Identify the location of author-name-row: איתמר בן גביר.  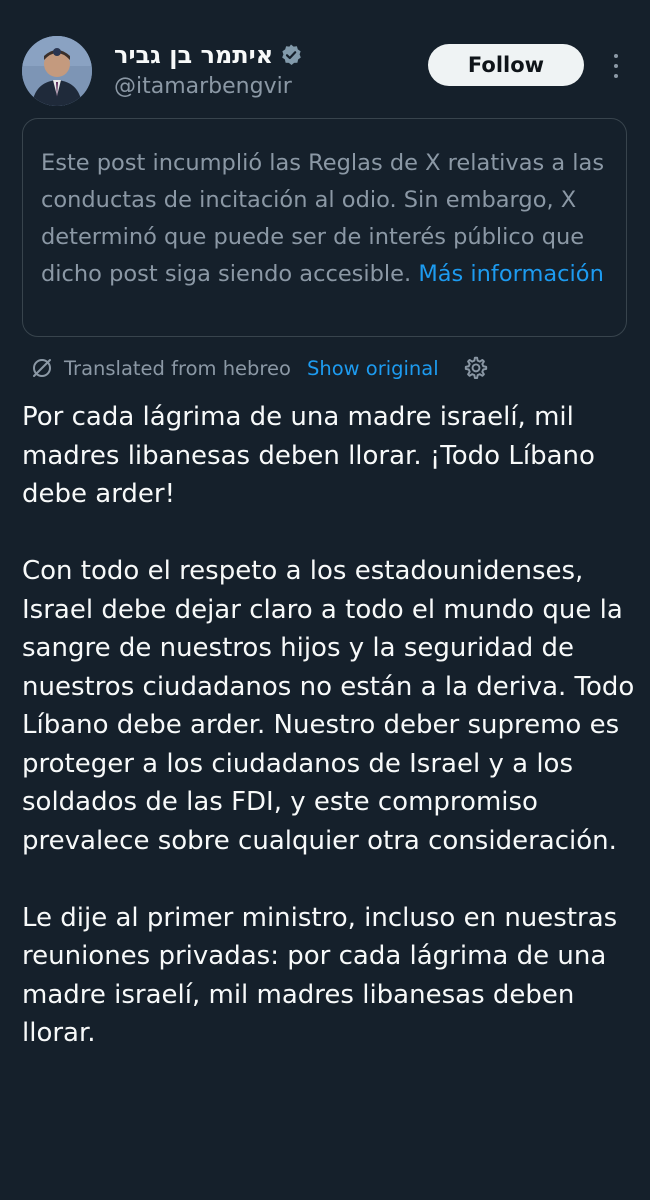
(208, 55).